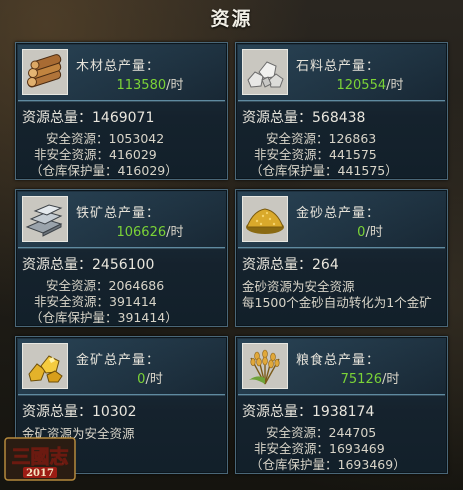 This screenshot has height=490, width=463. What do you see at coordinates (265, 219) in the screenshot?
I see `gold-sand-icon` at bounding box center [265, 219].